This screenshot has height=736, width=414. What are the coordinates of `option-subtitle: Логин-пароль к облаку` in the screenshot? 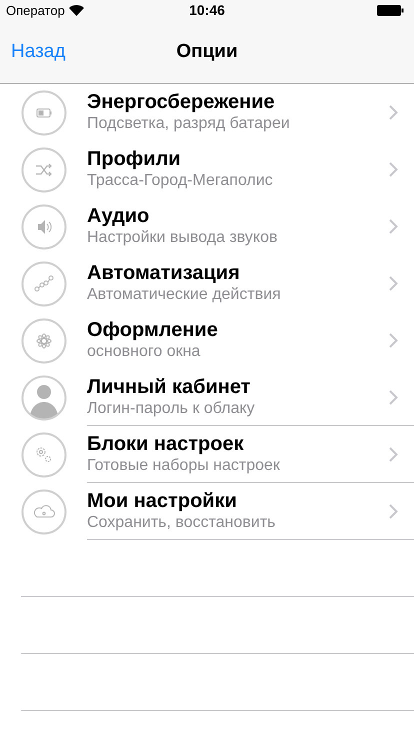 It's located at (171, 409).